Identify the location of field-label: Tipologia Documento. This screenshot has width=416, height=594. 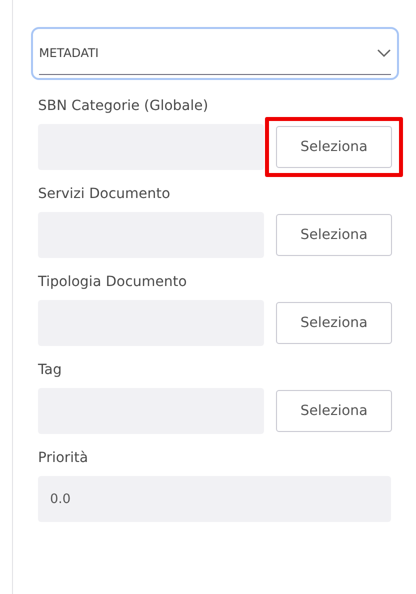
(113, 282).